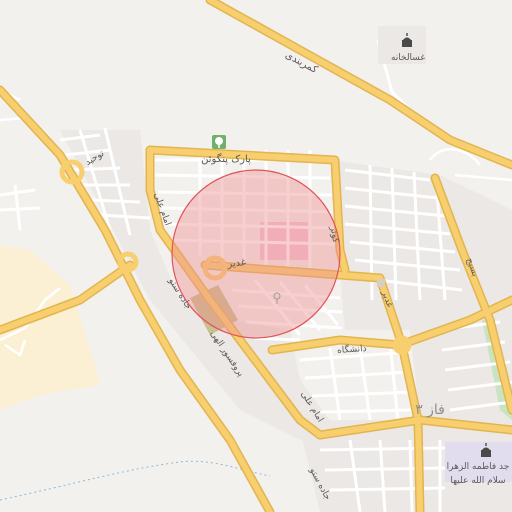 The height and width of the screenshot is (512, 512). What do you see at coordinates (430, 410) in the screenshot?
I see `label-faz3: فاز ۳` at bounding box center [430, 410].